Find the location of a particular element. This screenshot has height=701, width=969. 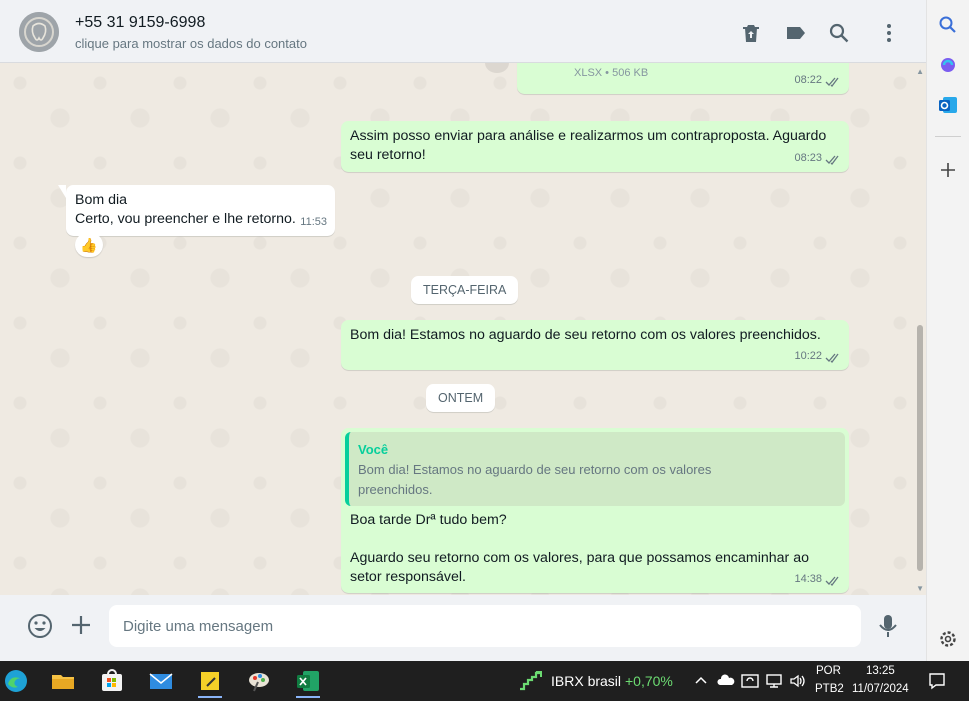

file-message-bubble: XLSX • 506 KB 08:22 is located at coordinates (683, 78).